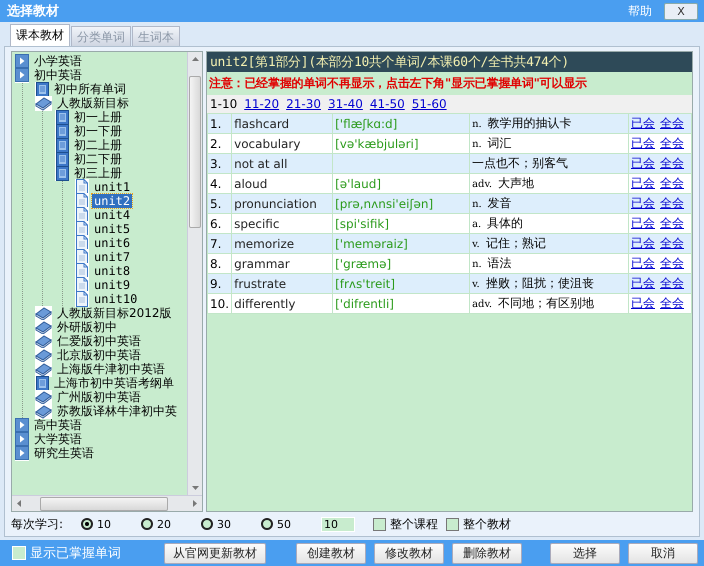 Image resolution: width=704 pixels, height=566 pixels. Describe the element at coordinates (220, 184) in the screenshot. I see `table-cell: 4.` at that location.